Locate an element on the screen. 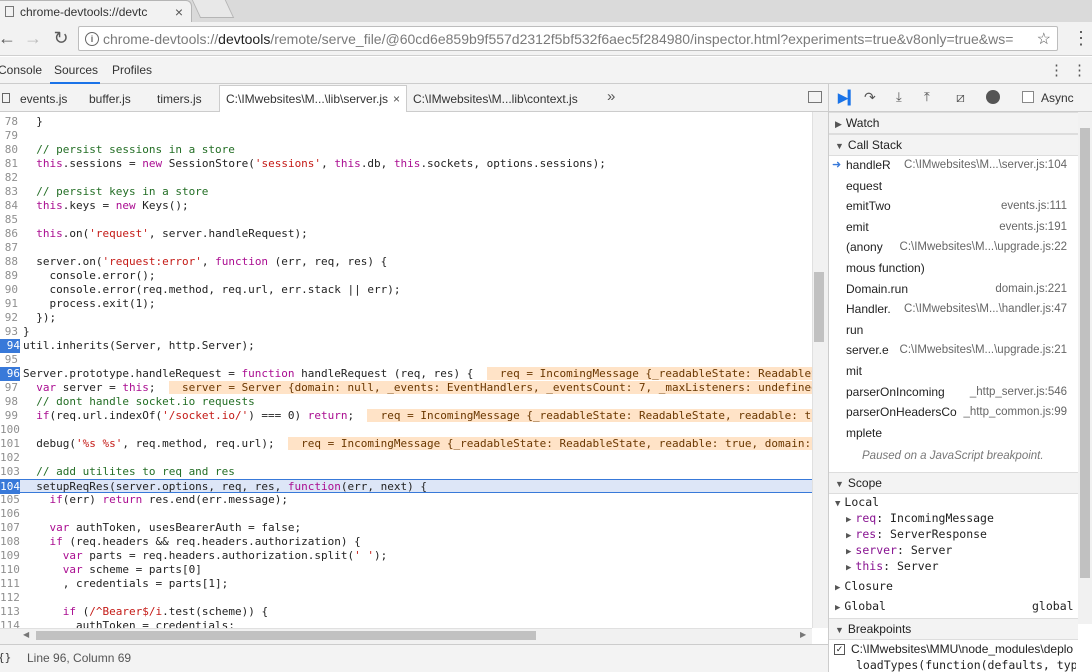  line-number: 101 is located at coordinates (10, 444).